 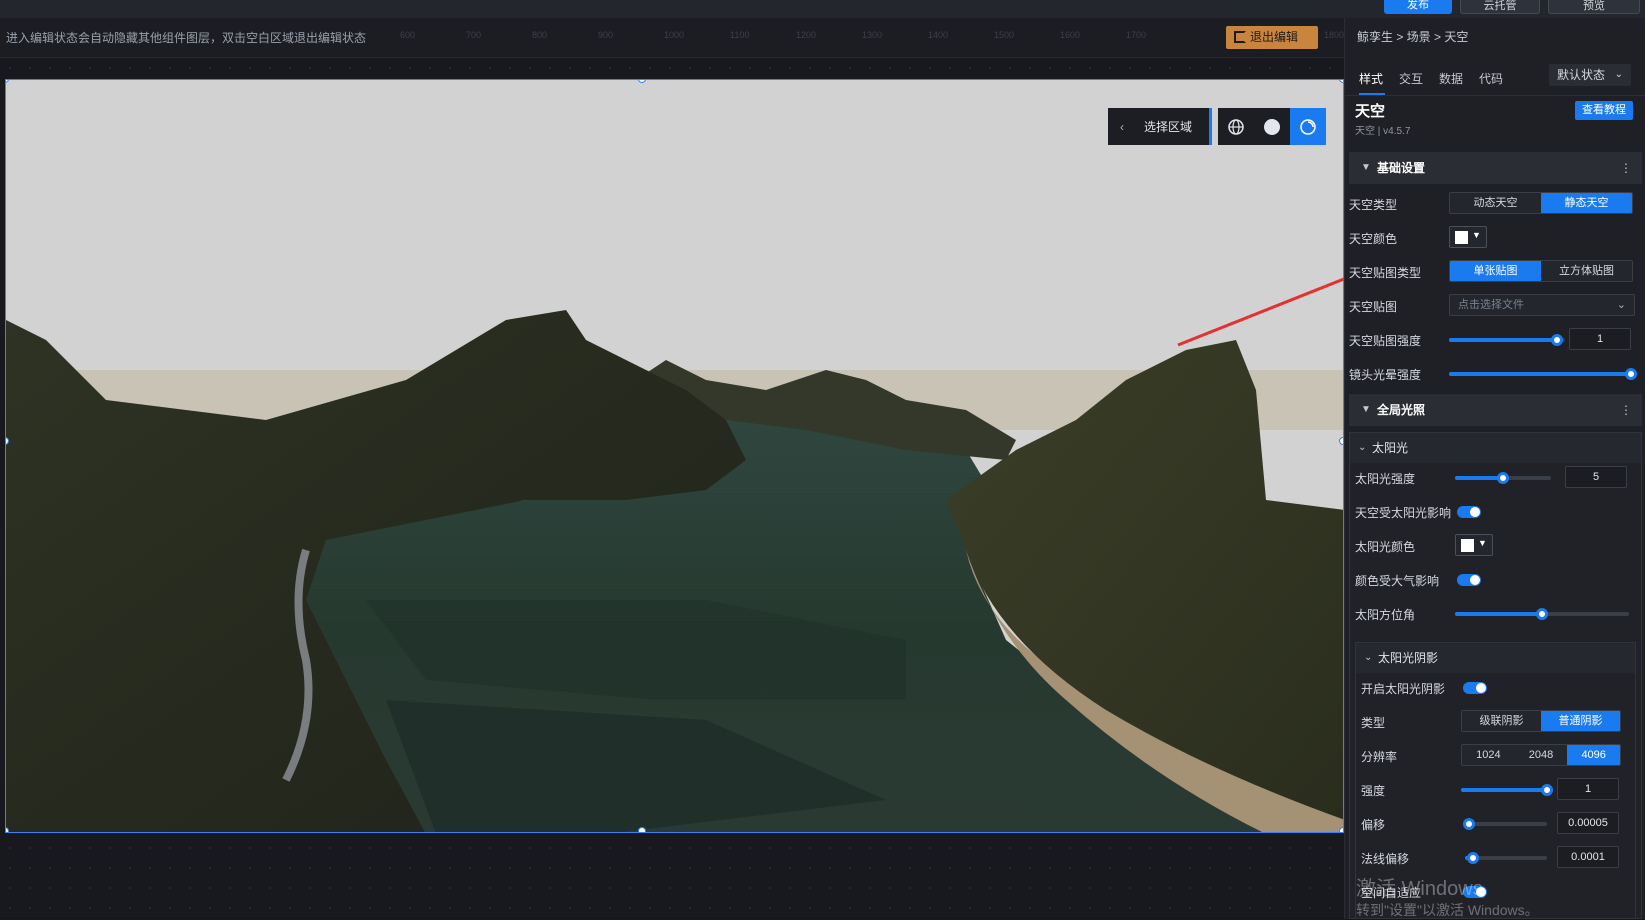 I want to click on ruler-tick: 1800, so click(x=1334, y=35).